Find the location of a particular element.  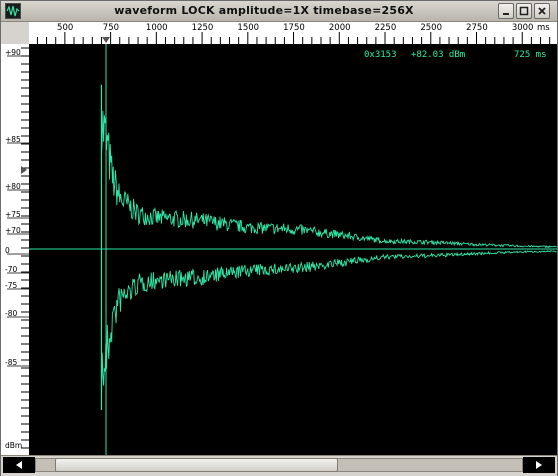

arrow-right-icon is located at coordinates (539, 465).